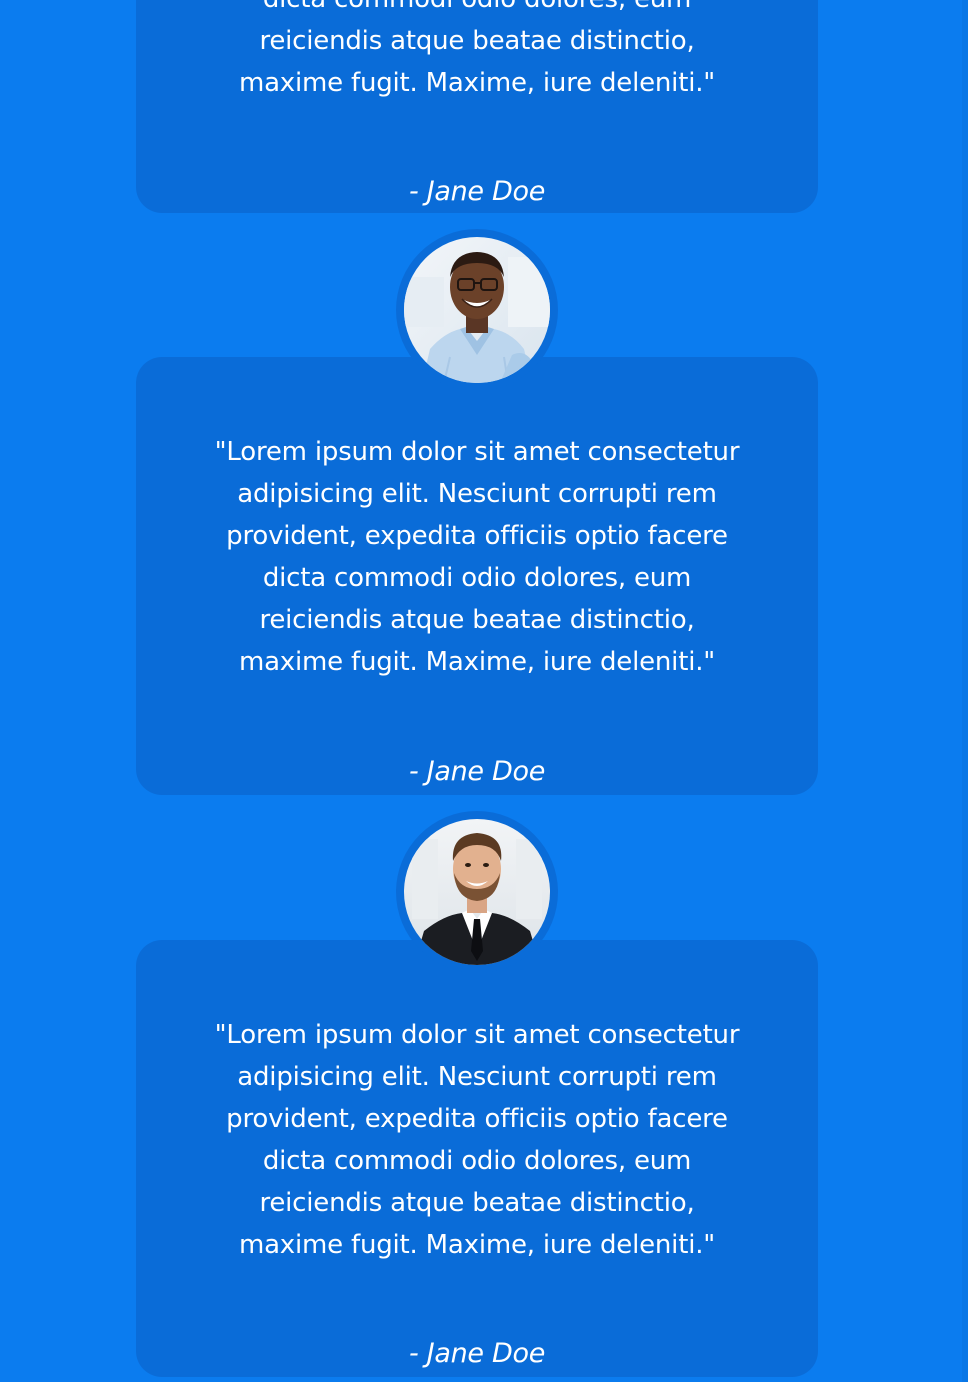 The width and height of the screenshot is (968, 1382). I want to click on smiling-man-glasses-photo, so click(477, 310).